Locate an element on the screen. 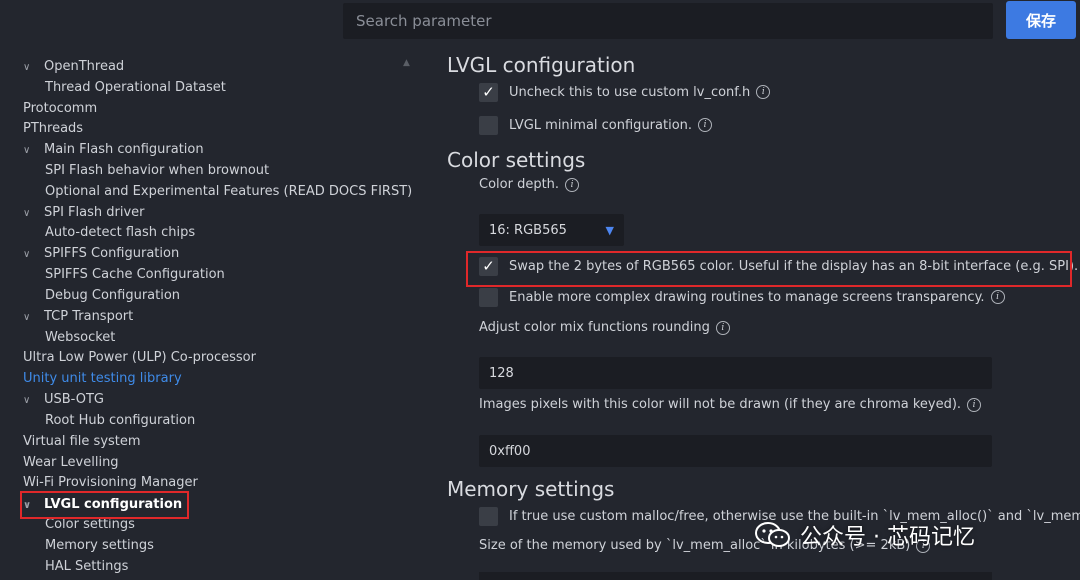 This screenshot has width=1080, height=580. sidebar-item-root-hub: Root Hub configuration is located at coordinates (120, 420).